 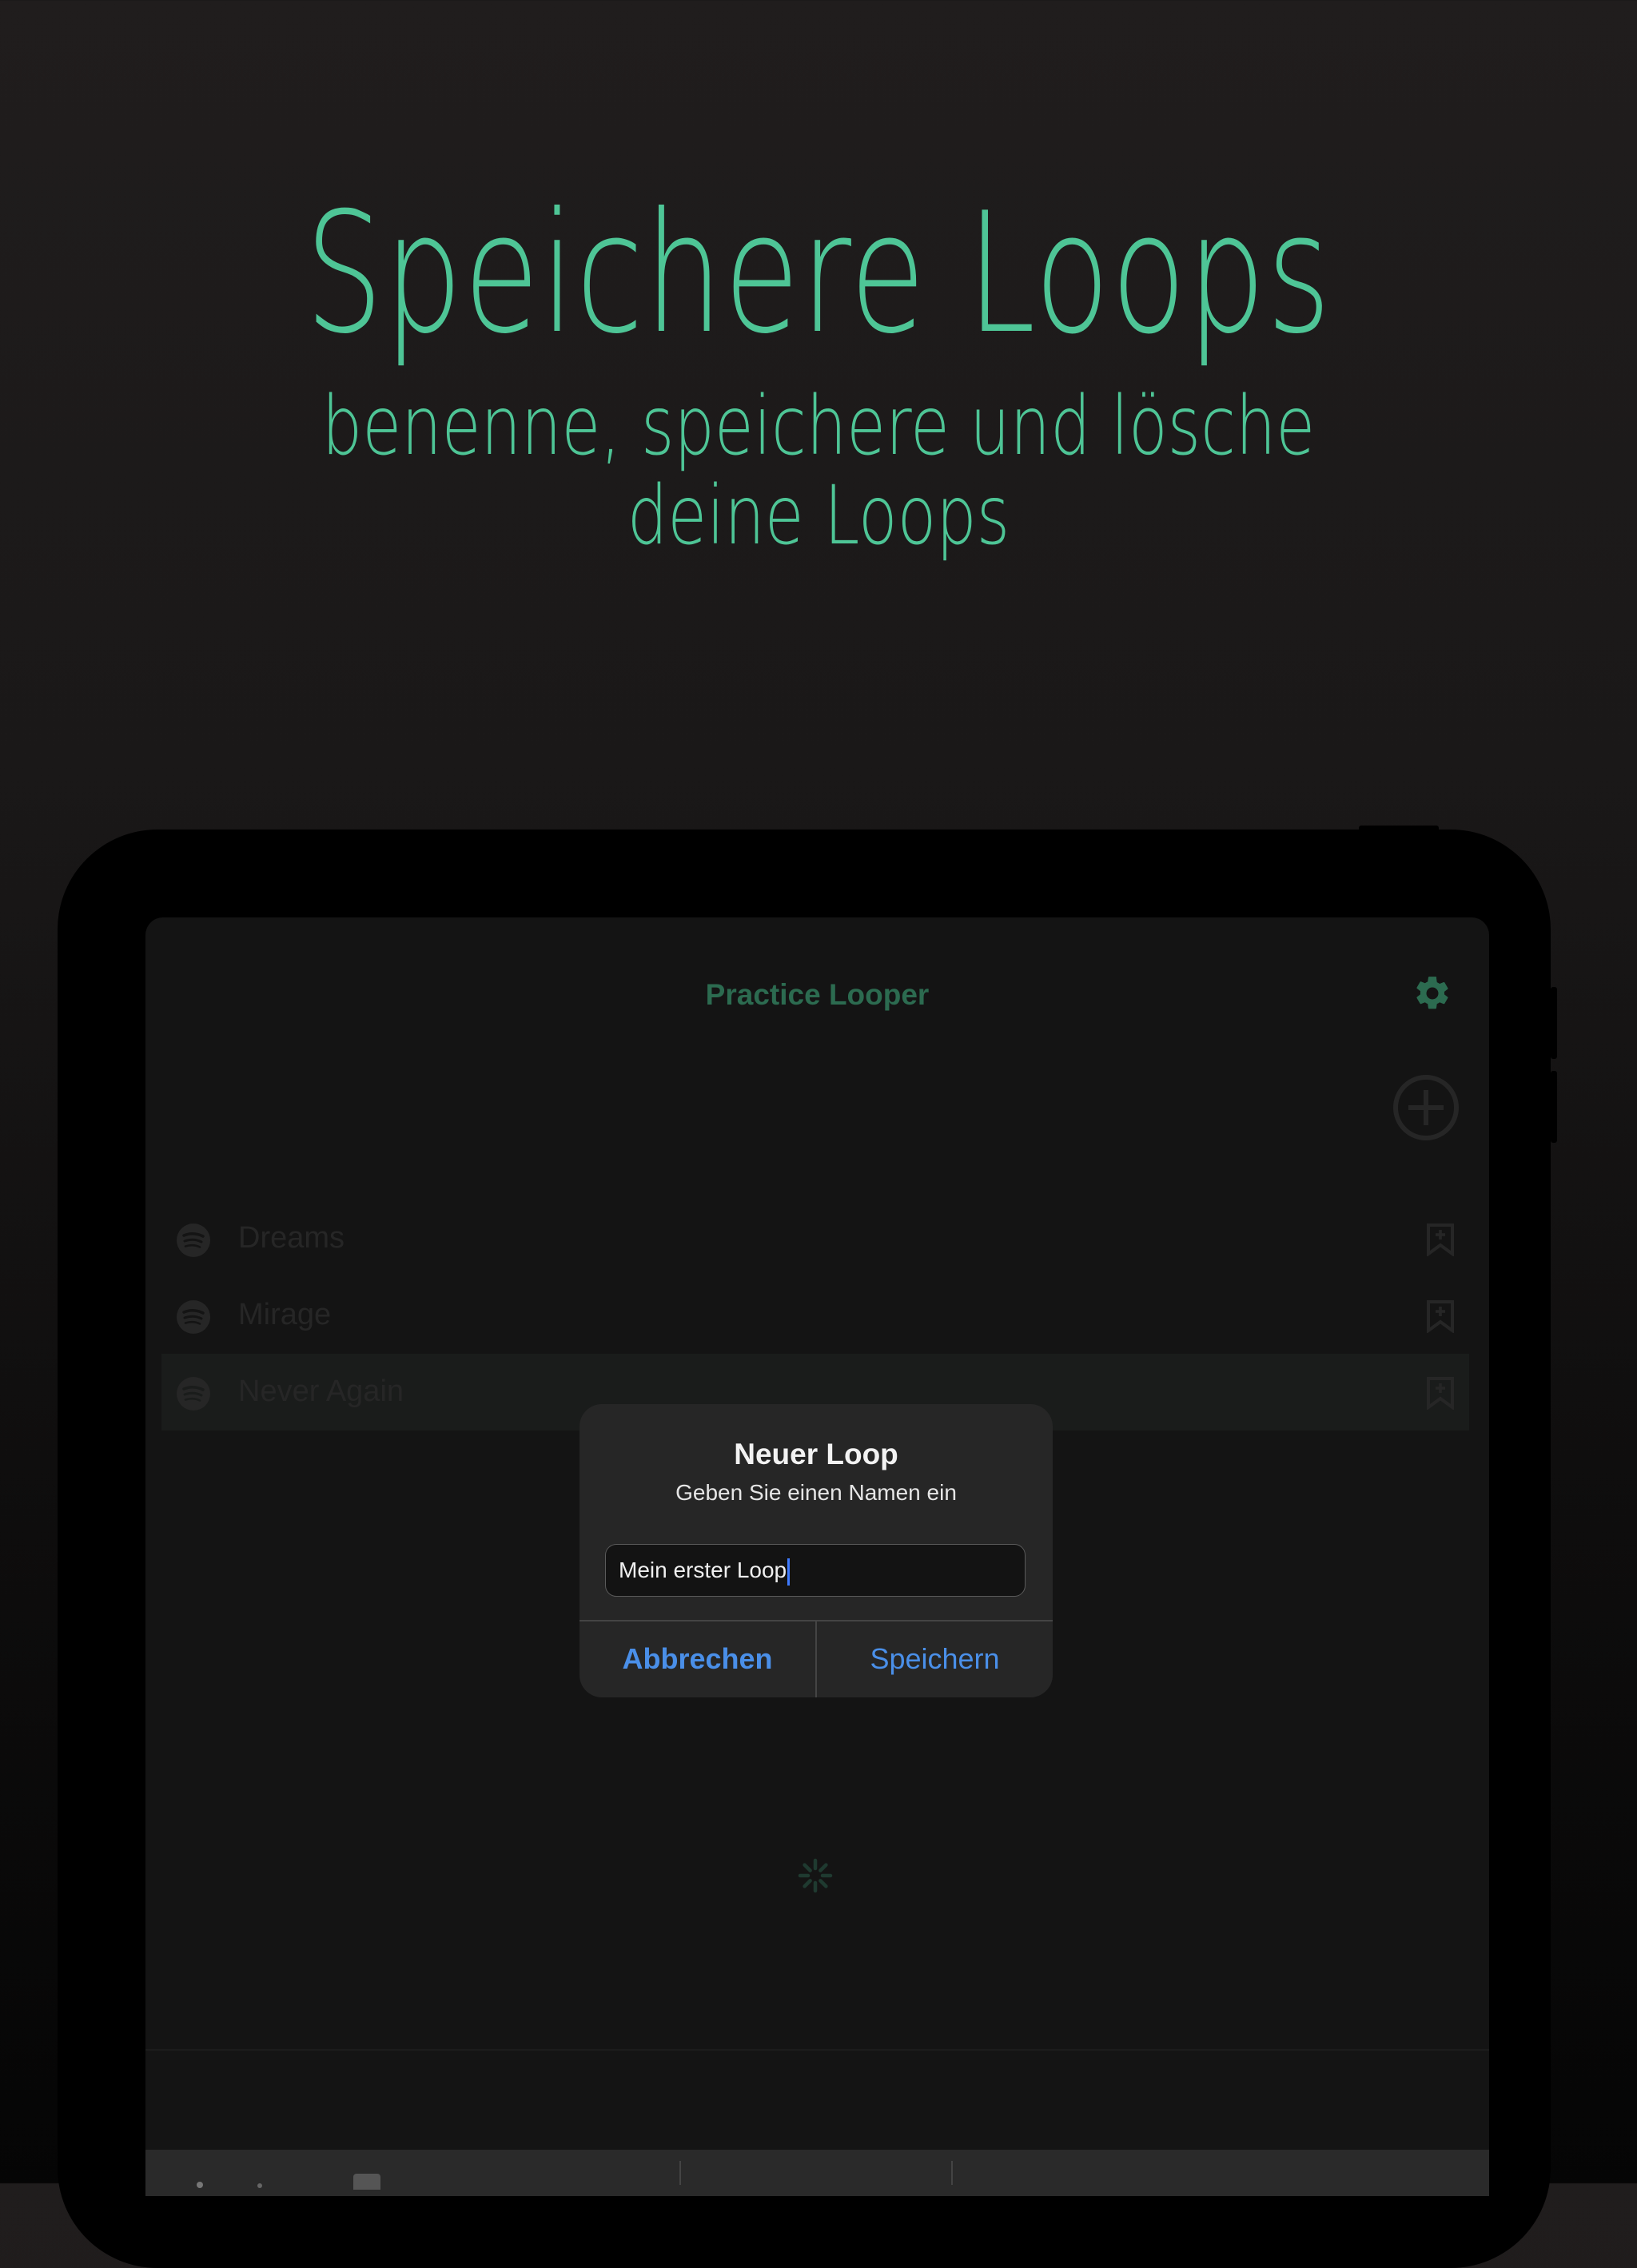 I want to click on hero-title: Speichere Loops, so click(x=818, y=274).